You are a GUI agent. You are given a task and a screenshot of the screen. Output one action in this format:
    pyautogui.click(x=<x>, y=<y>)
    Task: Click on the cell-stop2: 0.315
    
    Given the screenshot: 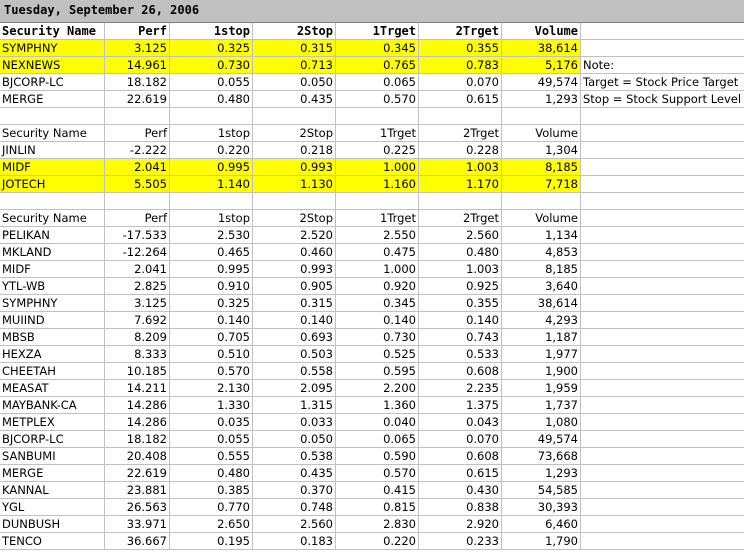 What is the action you would take?
    pyautogui.click(x=294, y=303)
    